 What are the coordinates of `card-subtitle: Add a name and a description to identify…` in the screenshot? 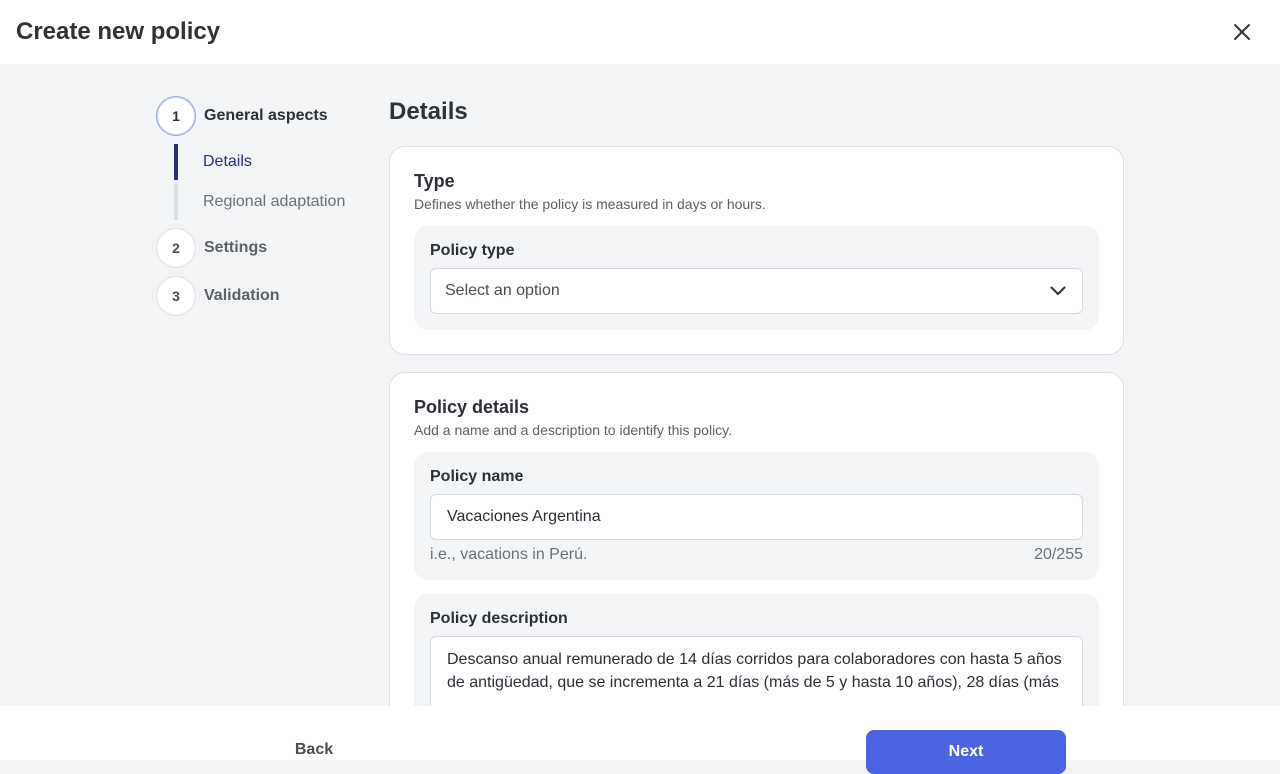 It's located at (573, 430).